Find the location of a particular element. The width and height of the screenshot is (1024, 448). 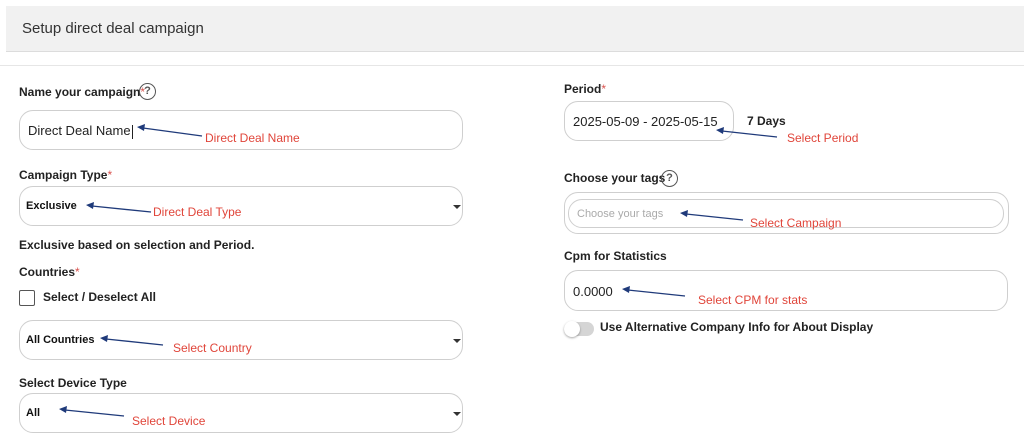

period-date-range-input: 2025-05-09 - 2025-05-15 is located at coordinates (649, 121).